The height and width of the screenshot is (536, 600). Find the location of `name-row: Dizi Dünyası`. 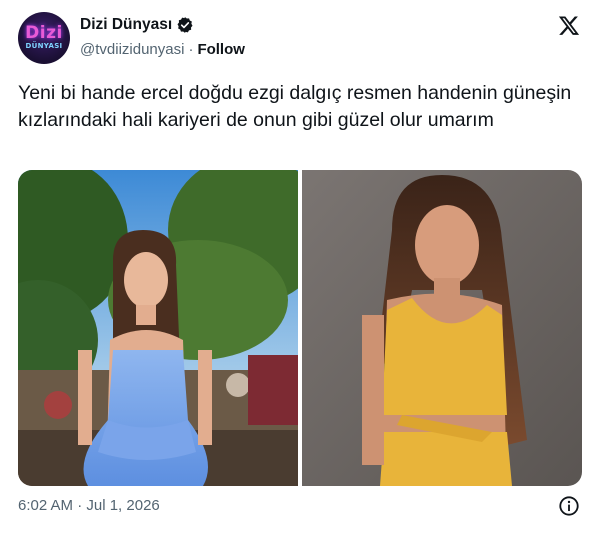

name-row: Dizi Dünyası is located at coordinates (137, 25).